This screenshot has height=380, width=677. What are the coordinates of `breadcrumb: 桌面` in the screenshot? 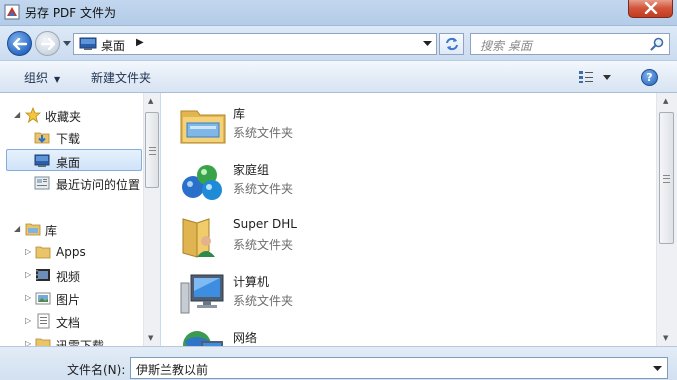 It's located at (113, 45).